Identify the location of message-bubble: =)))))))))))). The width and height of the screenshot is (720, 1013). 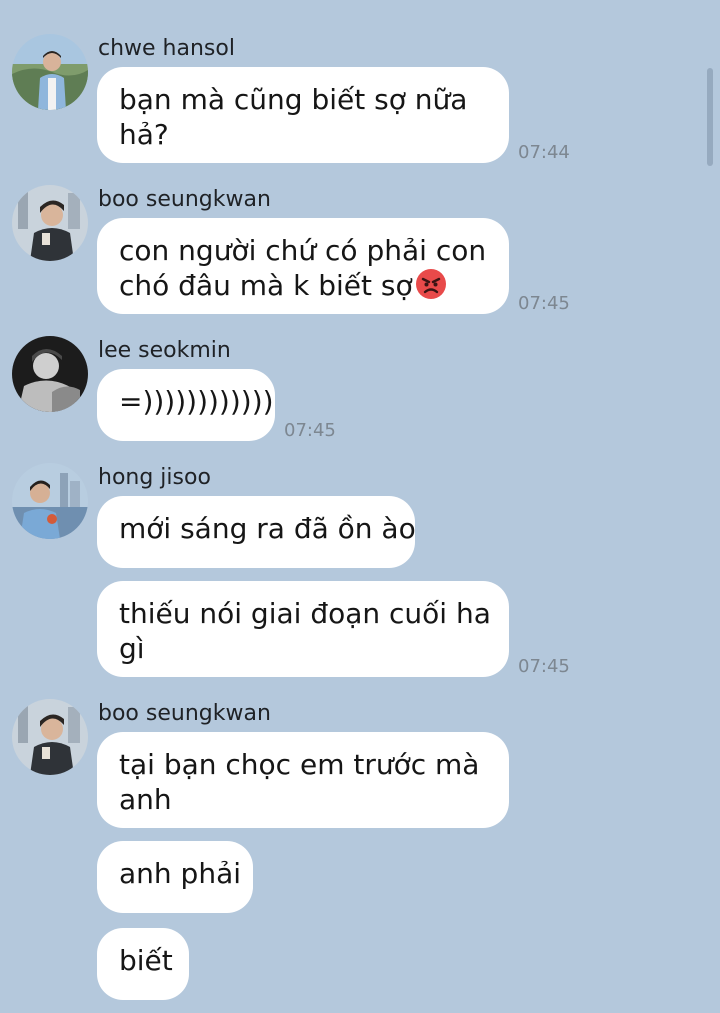
(186, 405).